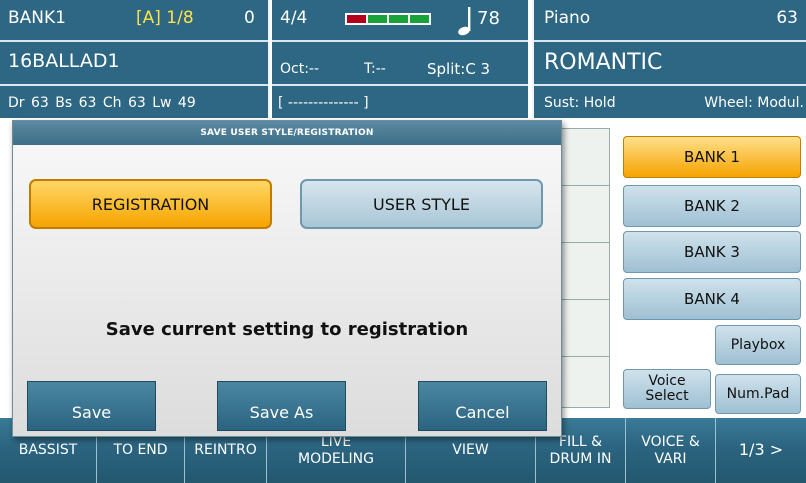 This screenshot has height=483, width=806. What do you see at coordinates (670, 458) in the screenshot?
I see `tab-voice-line2: VARI` at bounding box center [670, 458].